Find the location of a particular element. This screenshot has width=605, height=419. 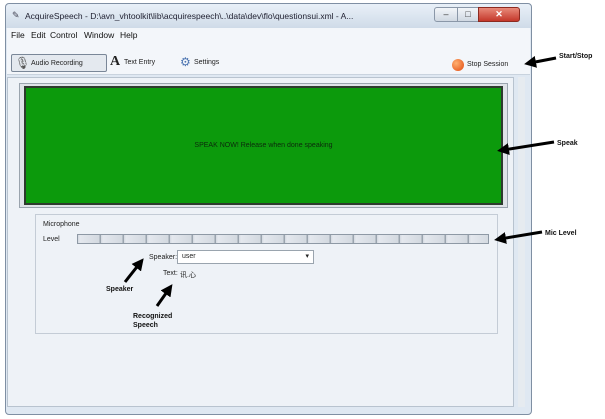

text-entry-button: A Text Entry is located at coordinates (145, 63).